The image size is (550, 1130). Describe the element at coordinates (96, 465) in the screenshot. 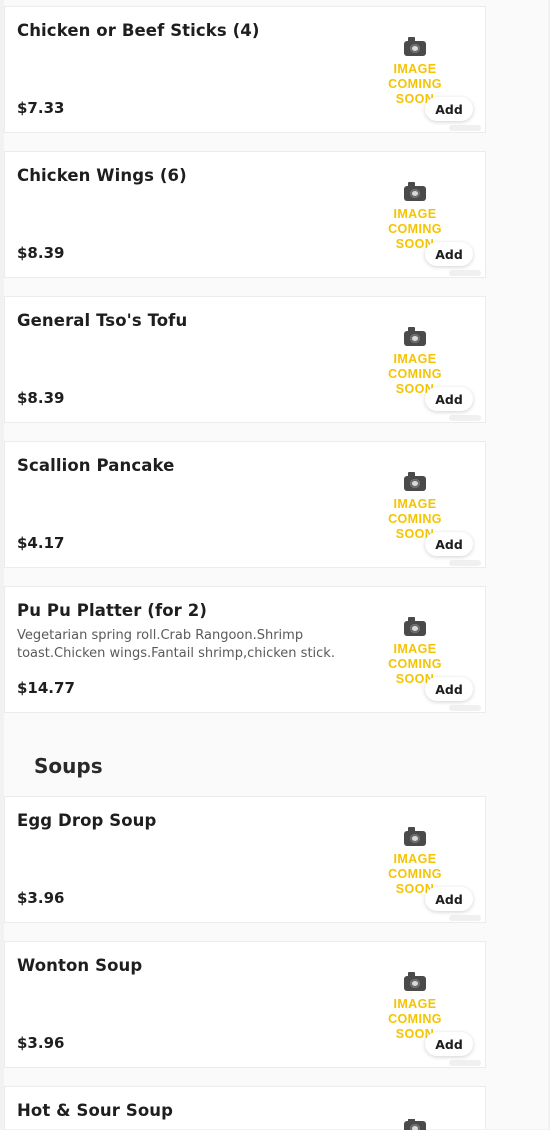

I see `item-name: Scallion Pancake` at that location.